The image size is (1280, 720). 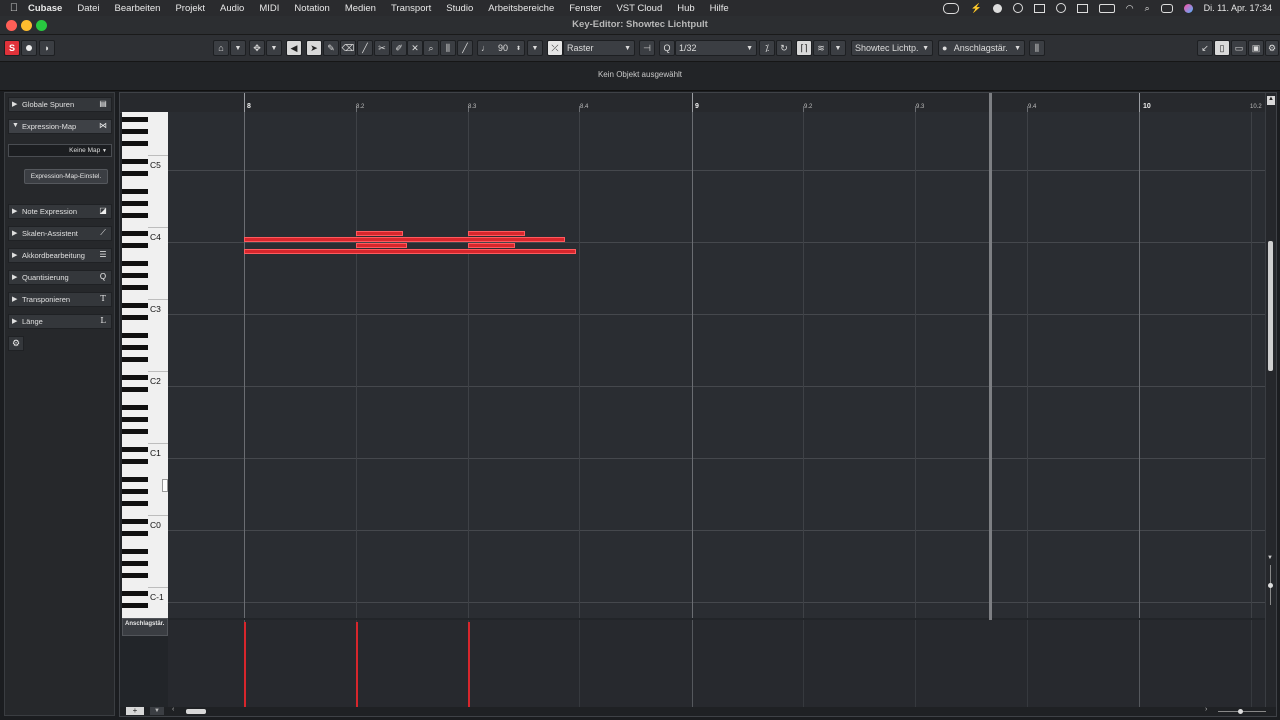 What do you see at coordinates (1271, 100) in the screenshot?
I see `scroll-up-arrow-icon: ▲` at bounding box center [1271, 100].